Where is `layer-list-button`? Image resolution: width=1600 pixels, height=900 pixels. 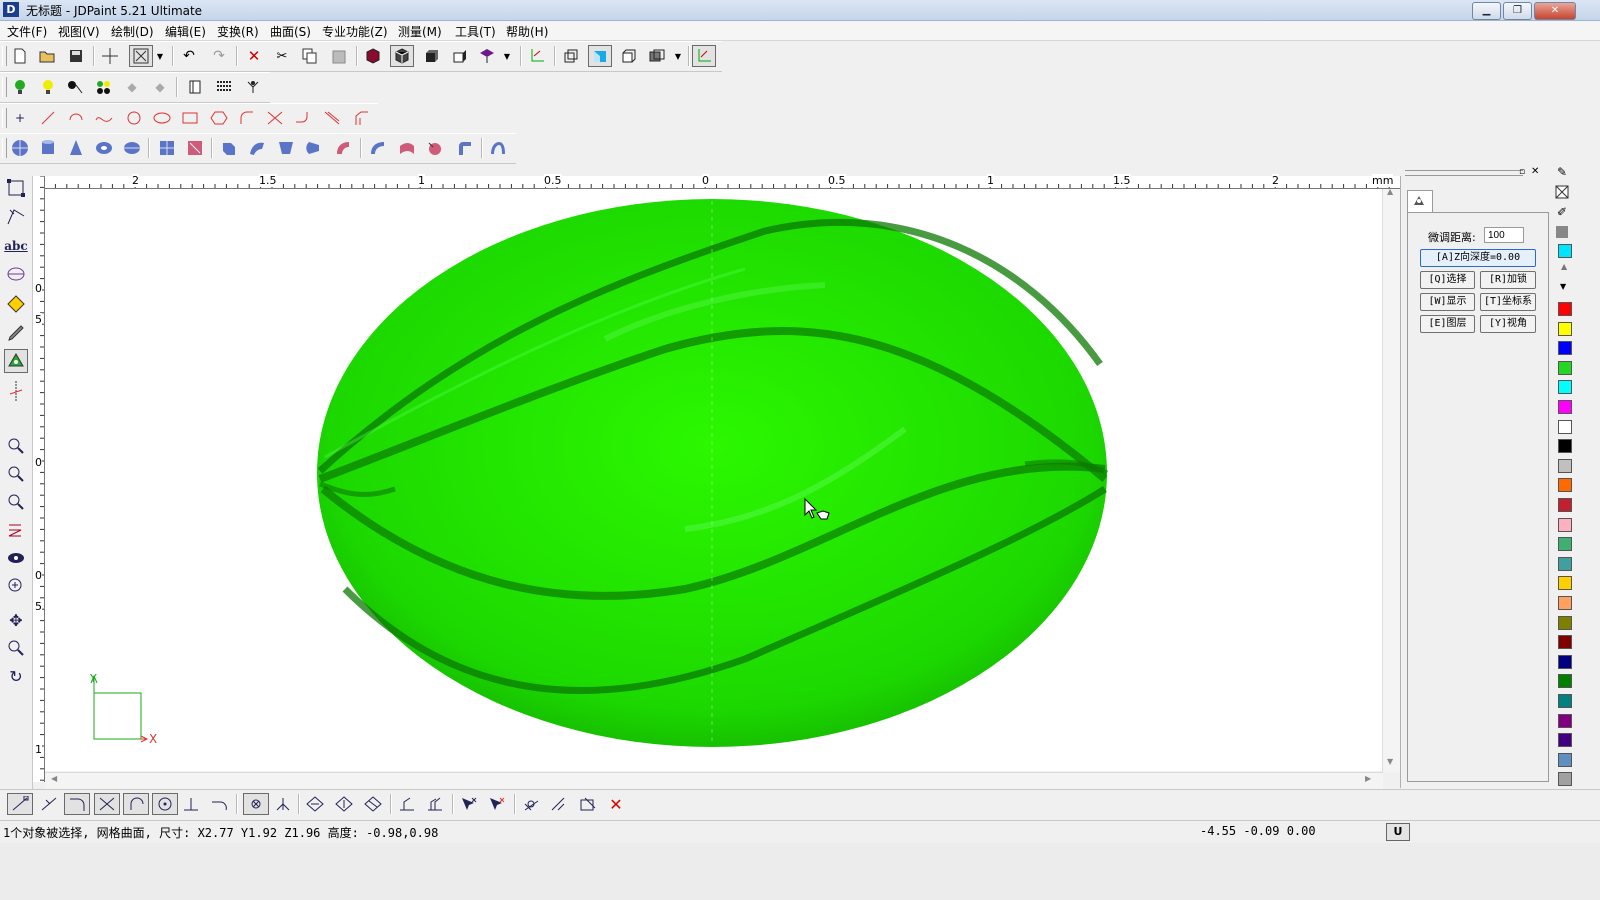
layer-list-button is located at coordinates (224, 87).